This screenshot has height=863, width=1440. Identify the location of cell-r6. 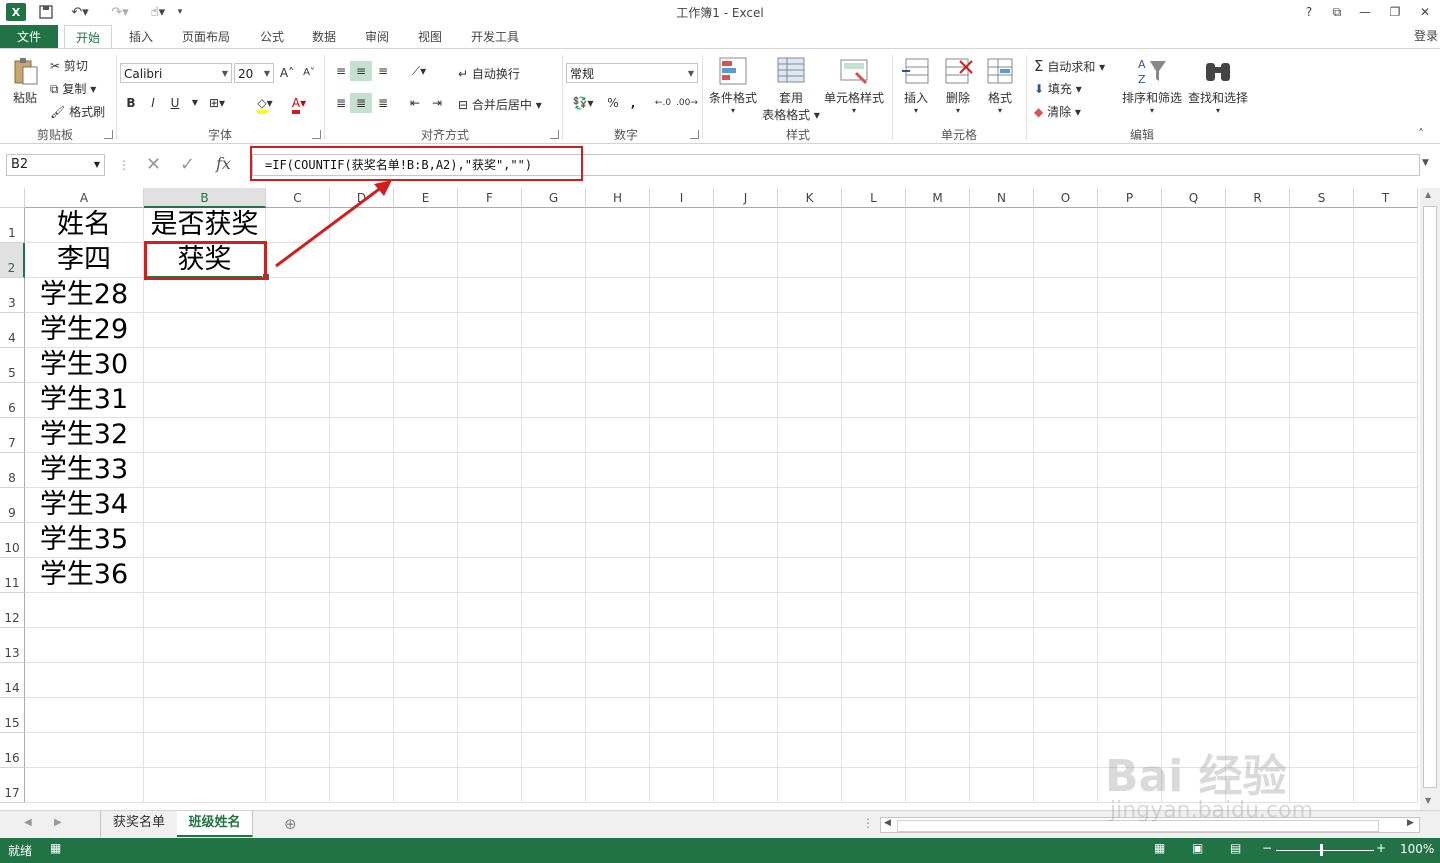
(1258, 400).